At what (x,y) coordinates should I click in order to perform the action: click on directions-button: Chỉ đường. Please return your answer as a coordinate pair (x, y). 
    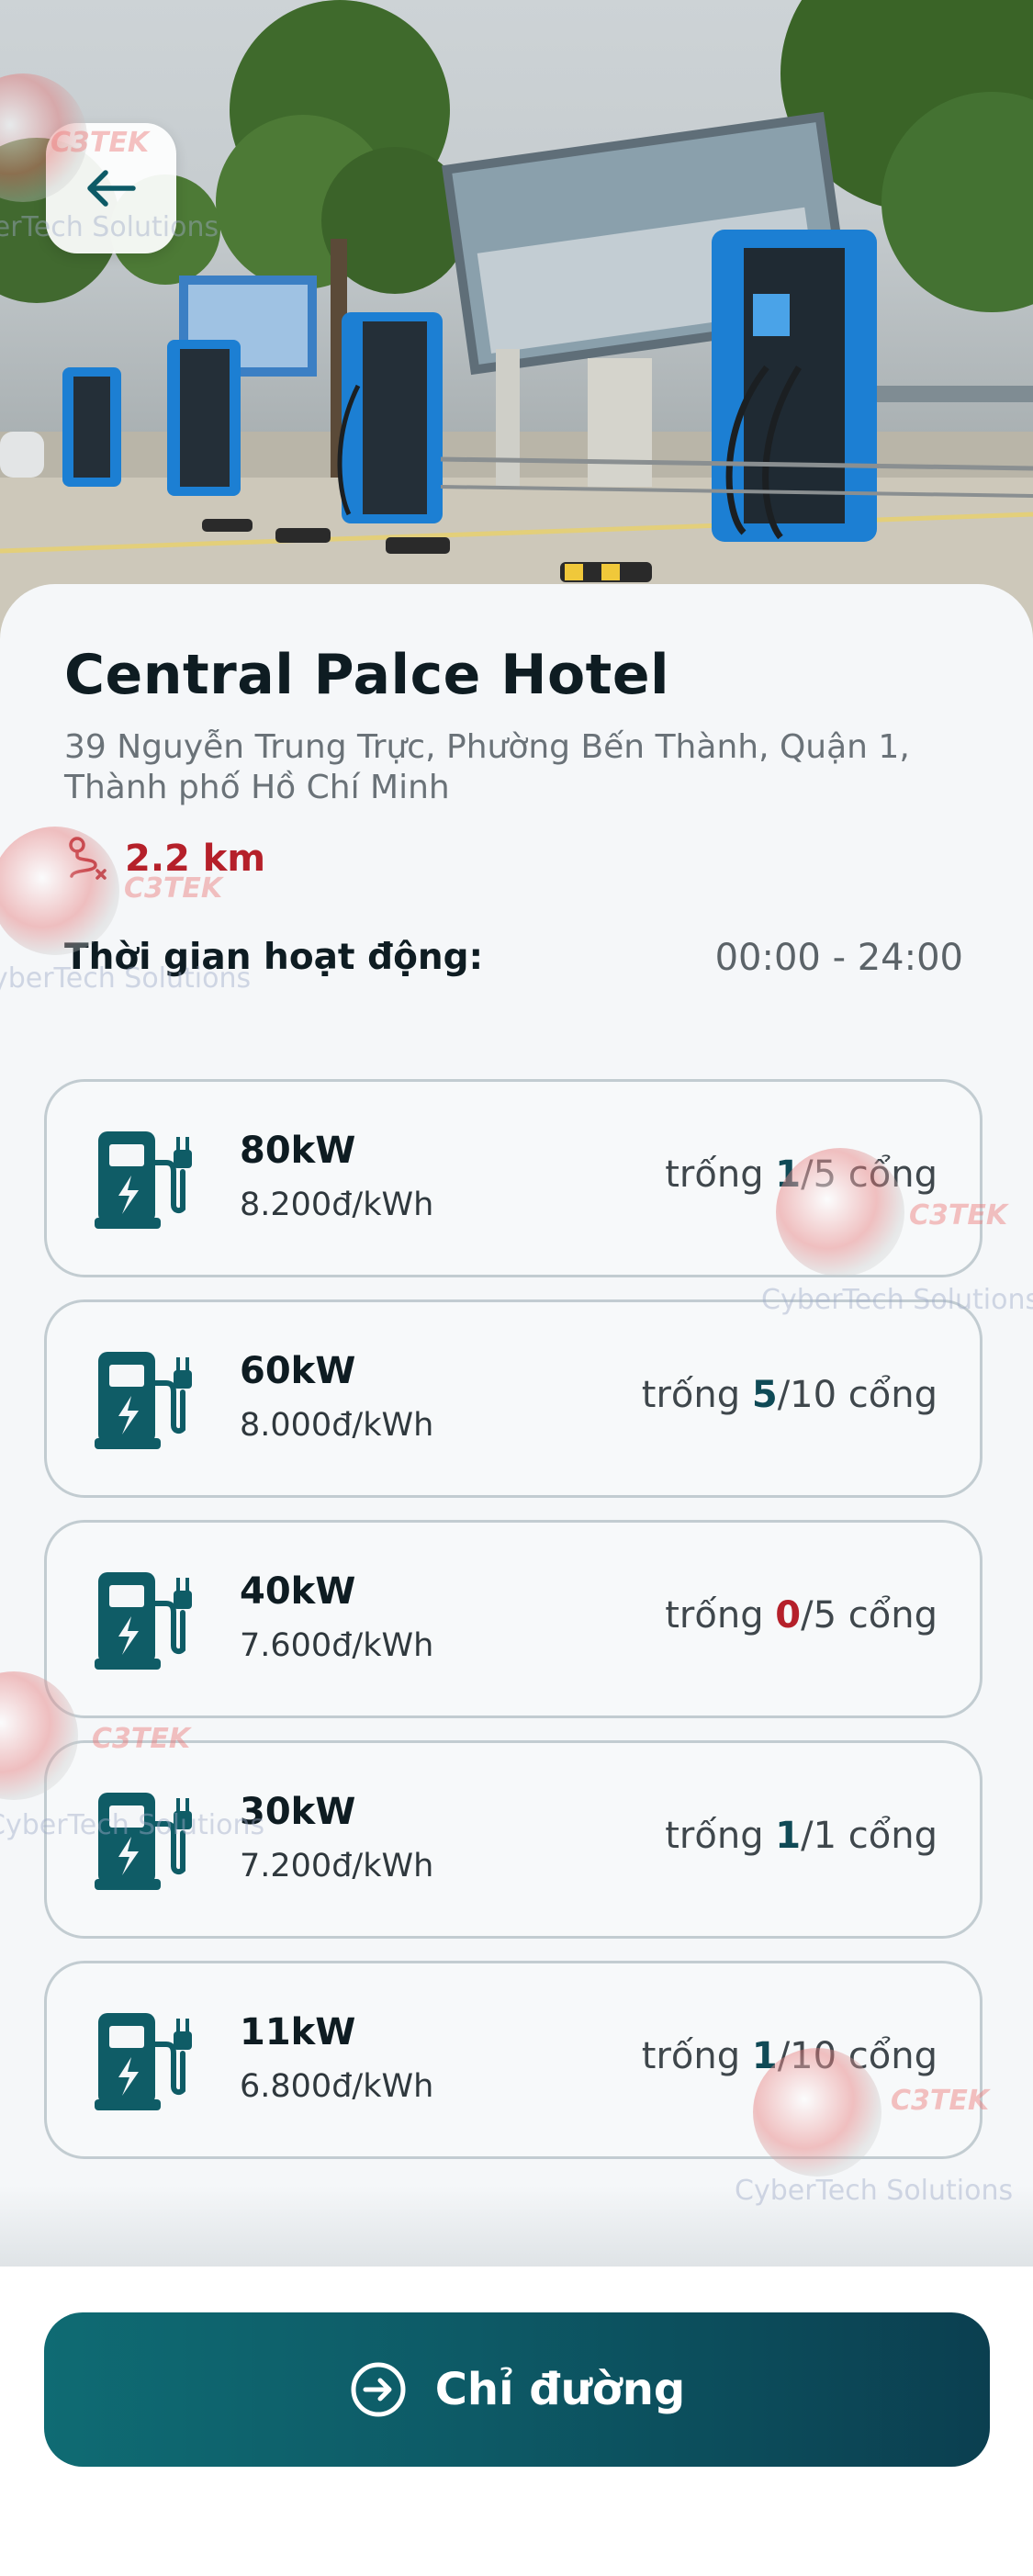
    Looking at the image, I should click on (517, 2389).